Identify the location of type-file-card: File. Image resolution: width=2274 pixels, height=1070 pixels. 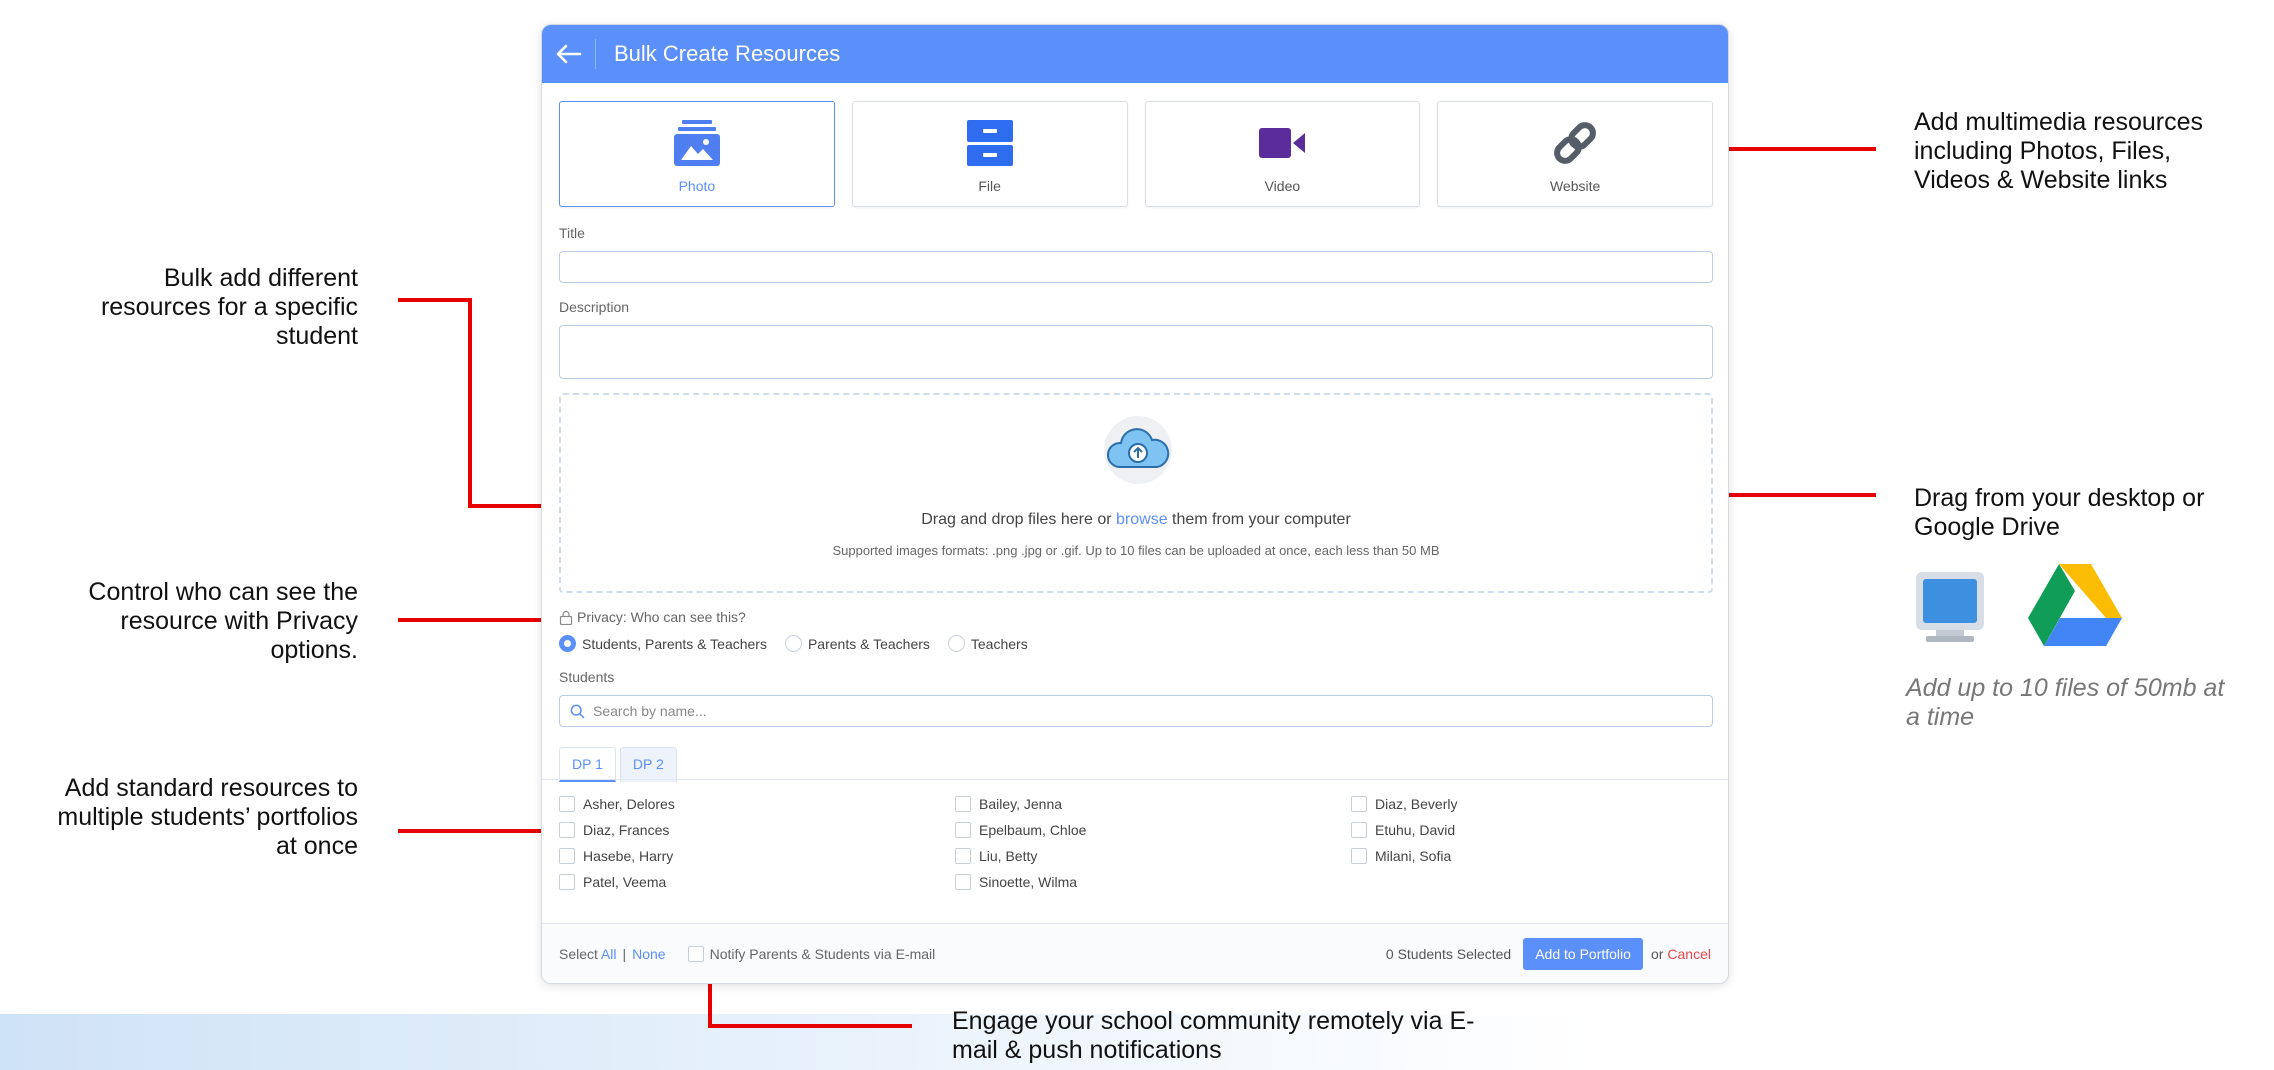
(989, 154).